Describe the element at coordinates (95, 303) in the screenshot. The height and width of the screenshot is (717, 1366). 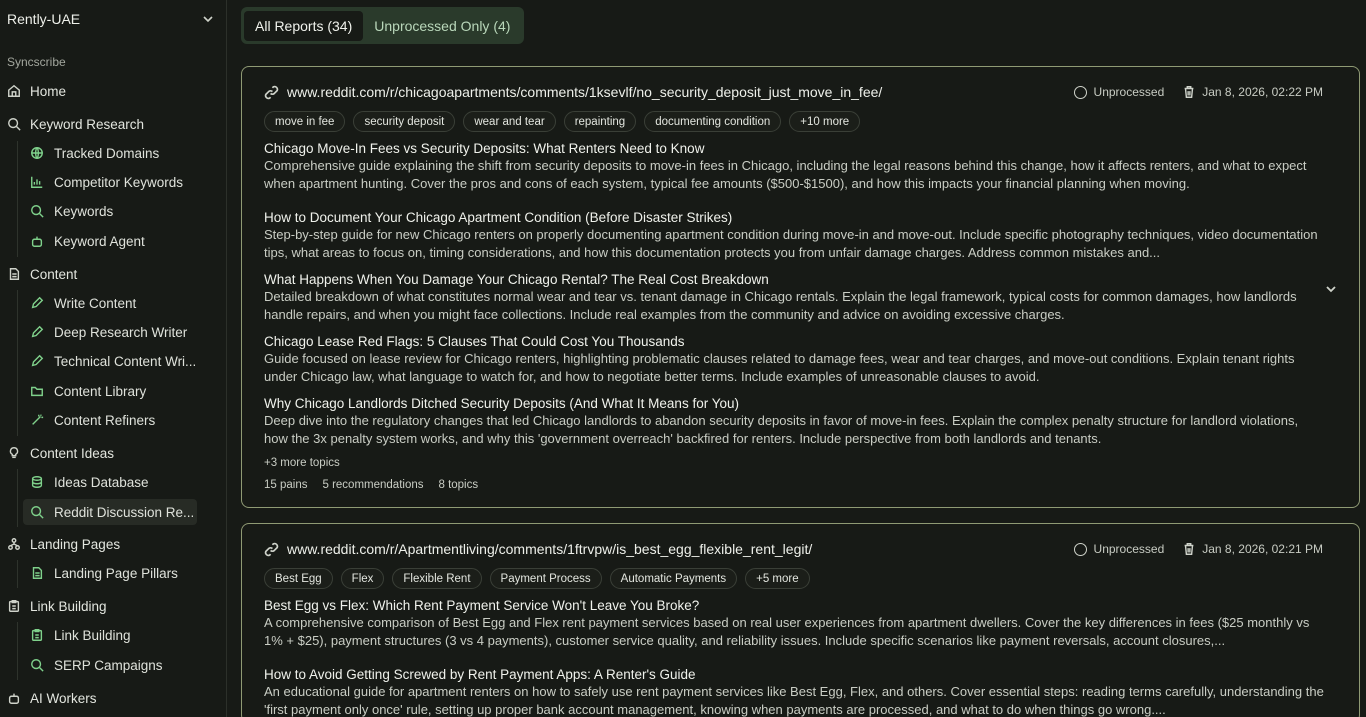
I see `sidebar-item-label: Write Content` at that location.